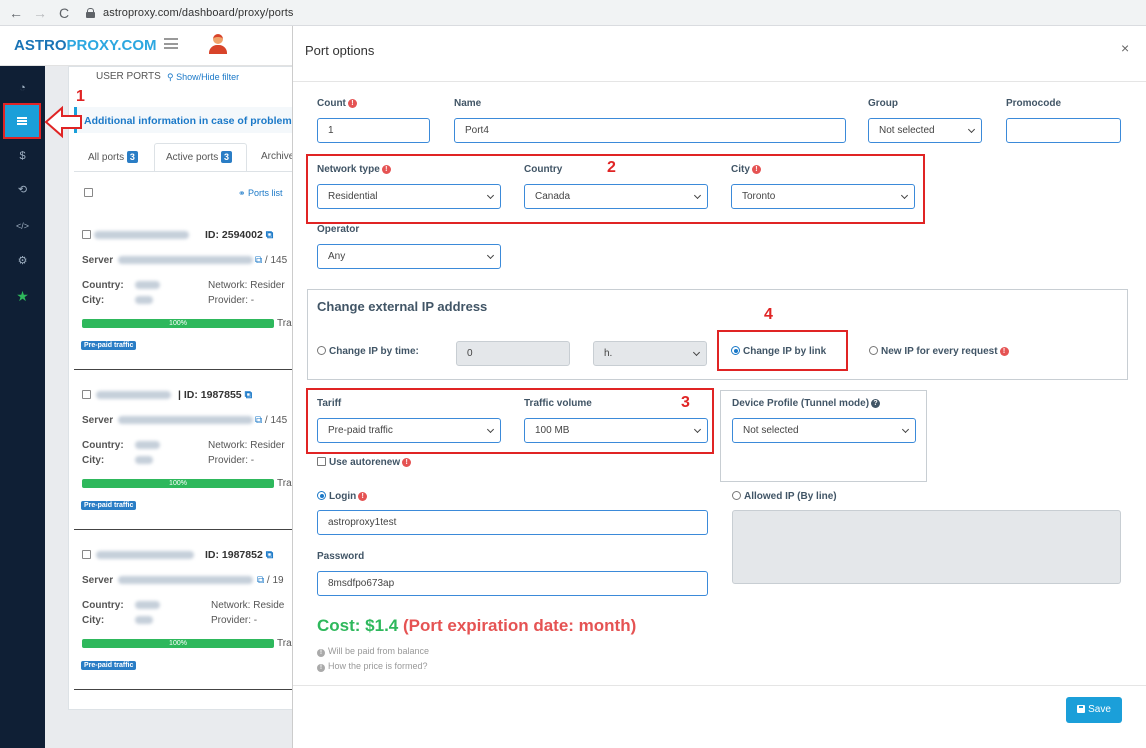  Describe the element at coordinates (1081, 709) in the screenshot. I see `save-icon` at that location.